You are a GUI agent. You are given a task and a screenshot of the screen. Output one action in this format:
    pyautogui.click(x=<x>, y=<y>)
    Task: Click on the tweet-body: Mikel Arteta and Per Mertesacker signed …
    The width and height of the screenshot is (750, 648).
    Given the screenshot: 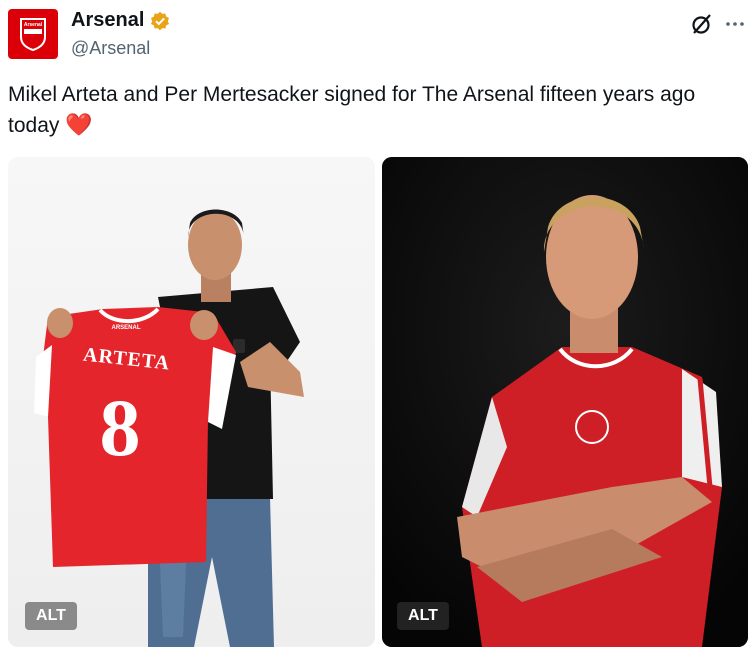 What is the action you would take?
    pyautogui.click(x=352, y=110)
    